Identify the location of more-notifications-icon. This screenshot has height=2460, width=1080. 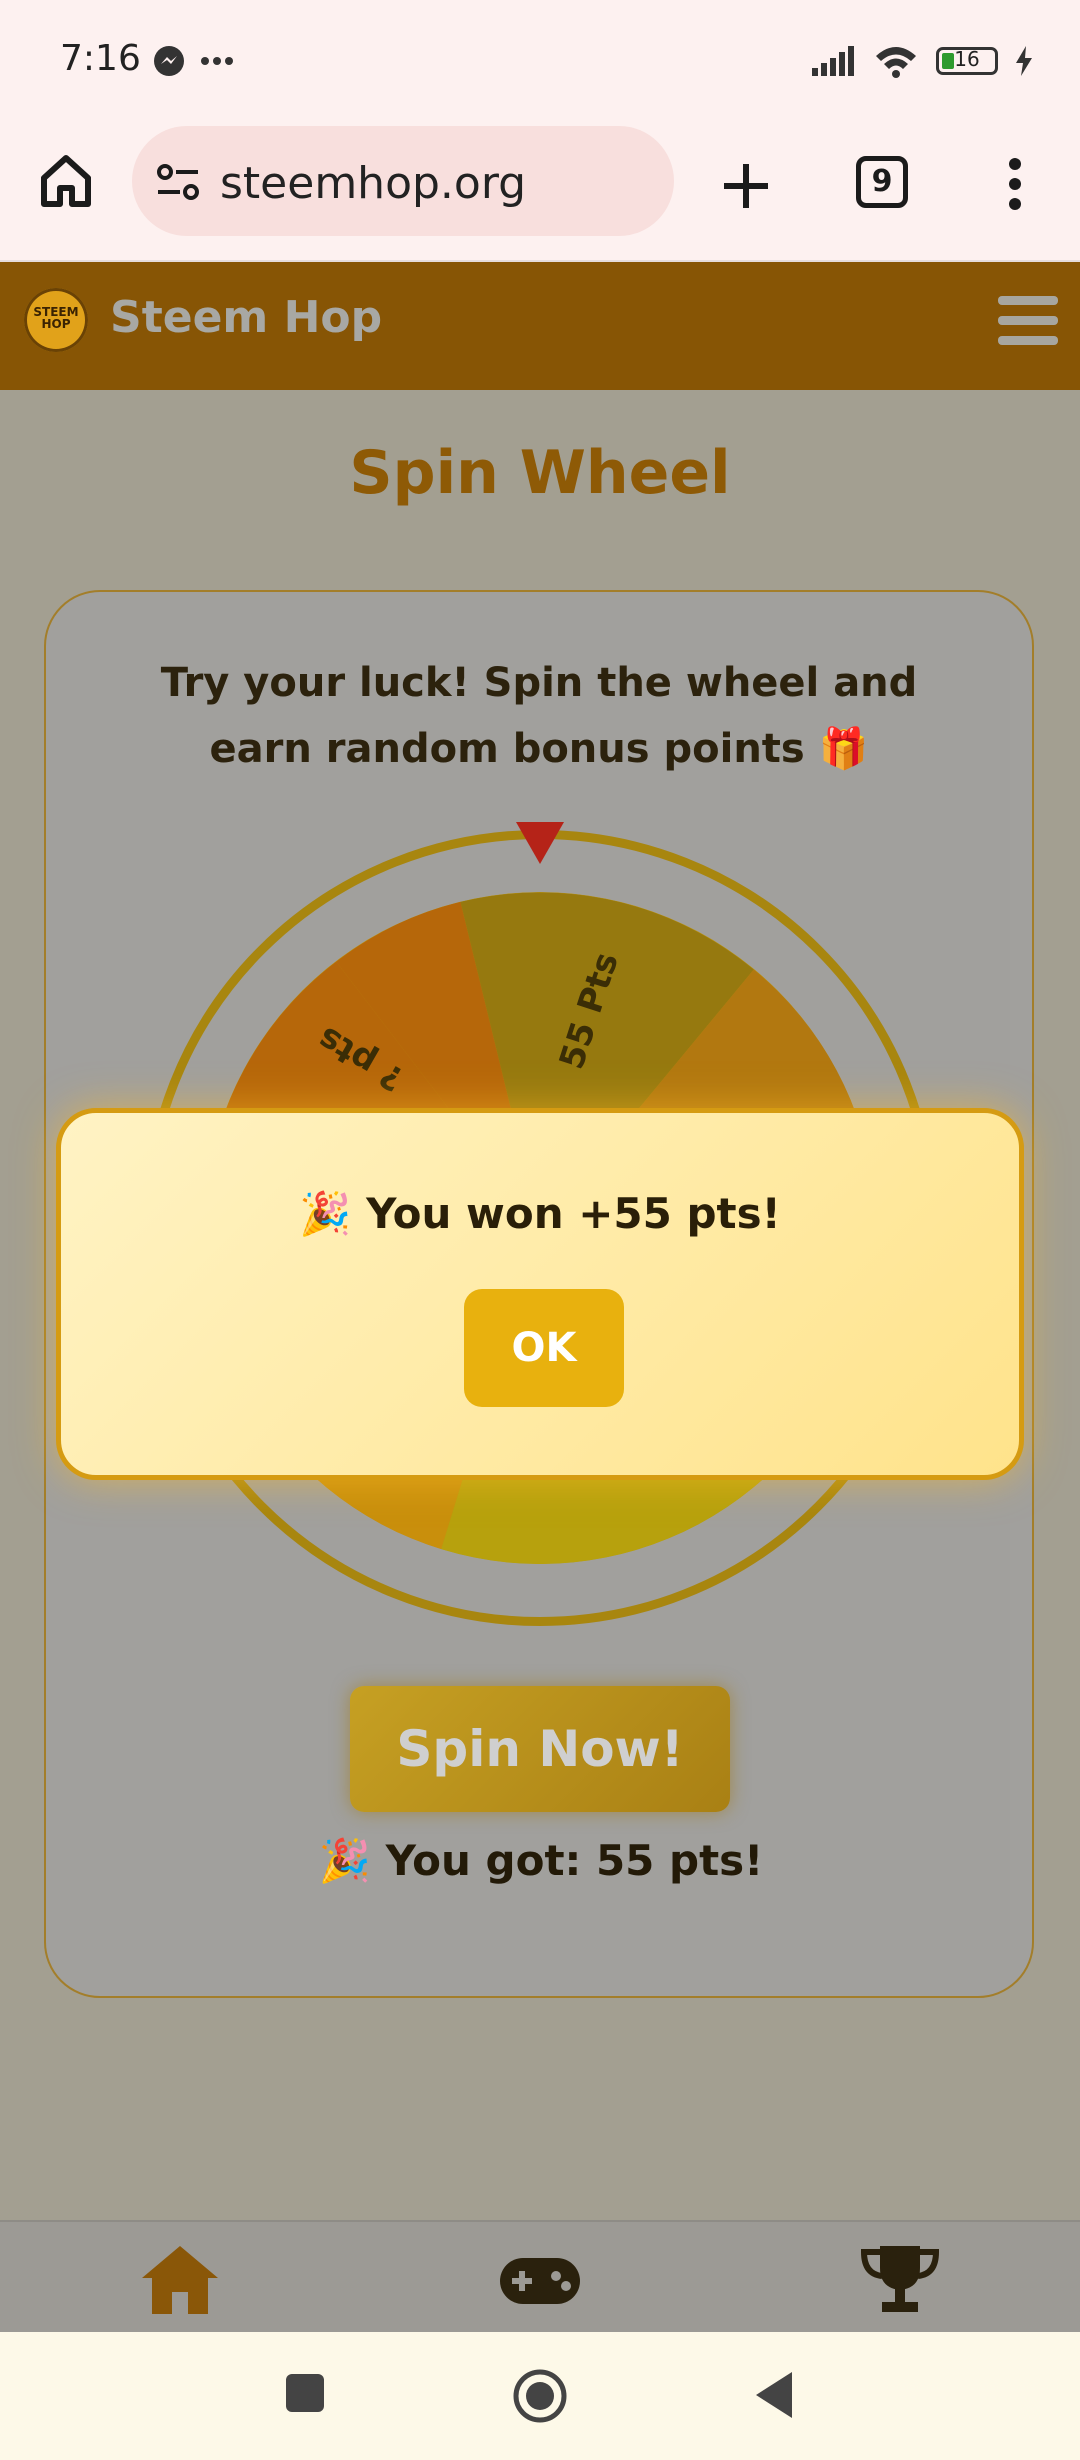
(217, 61).